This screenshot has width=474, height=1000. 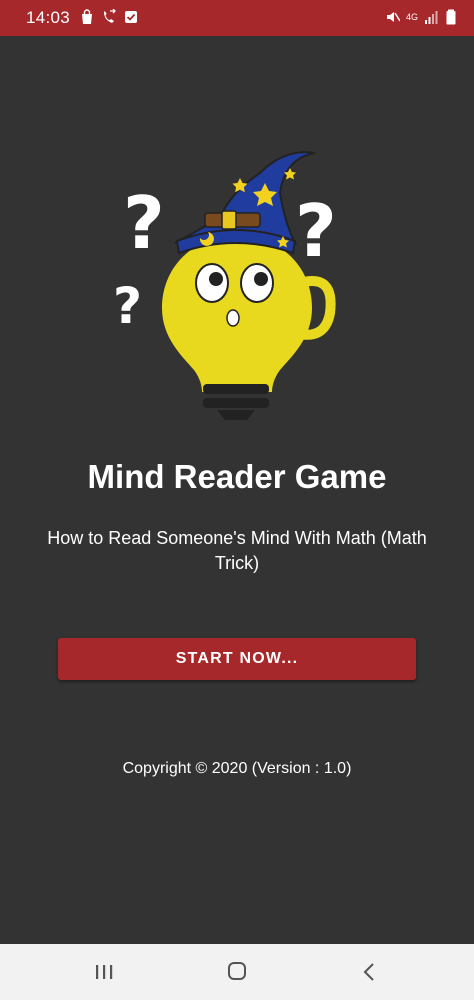 I want to click on battery-icon, so click(x=451, y=17).